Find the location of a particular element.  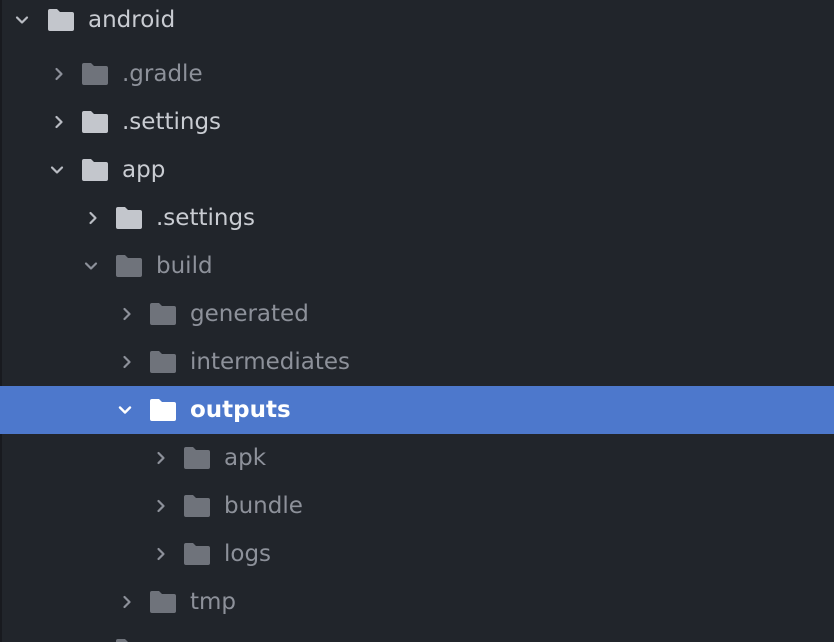

tree-item-label: generated is located at coordinates (249, 314).